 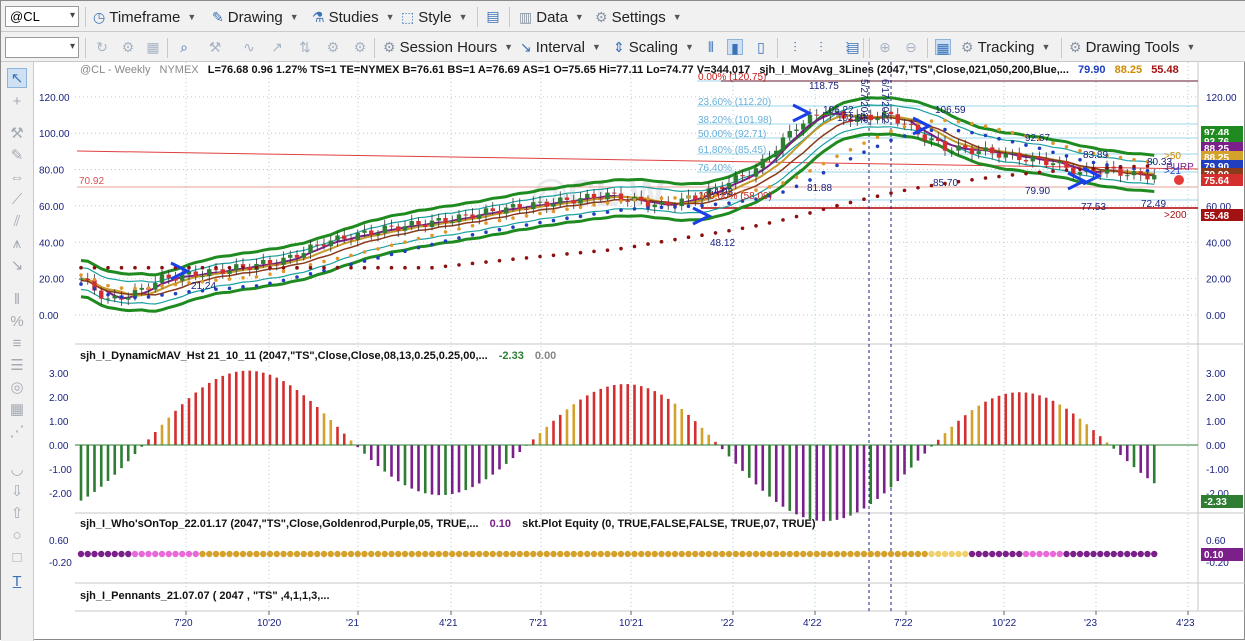 What do you see at coordinates (17, 102) in the screenshot?
I see `crosshair-icon: +` at bounding box center [17, 102].